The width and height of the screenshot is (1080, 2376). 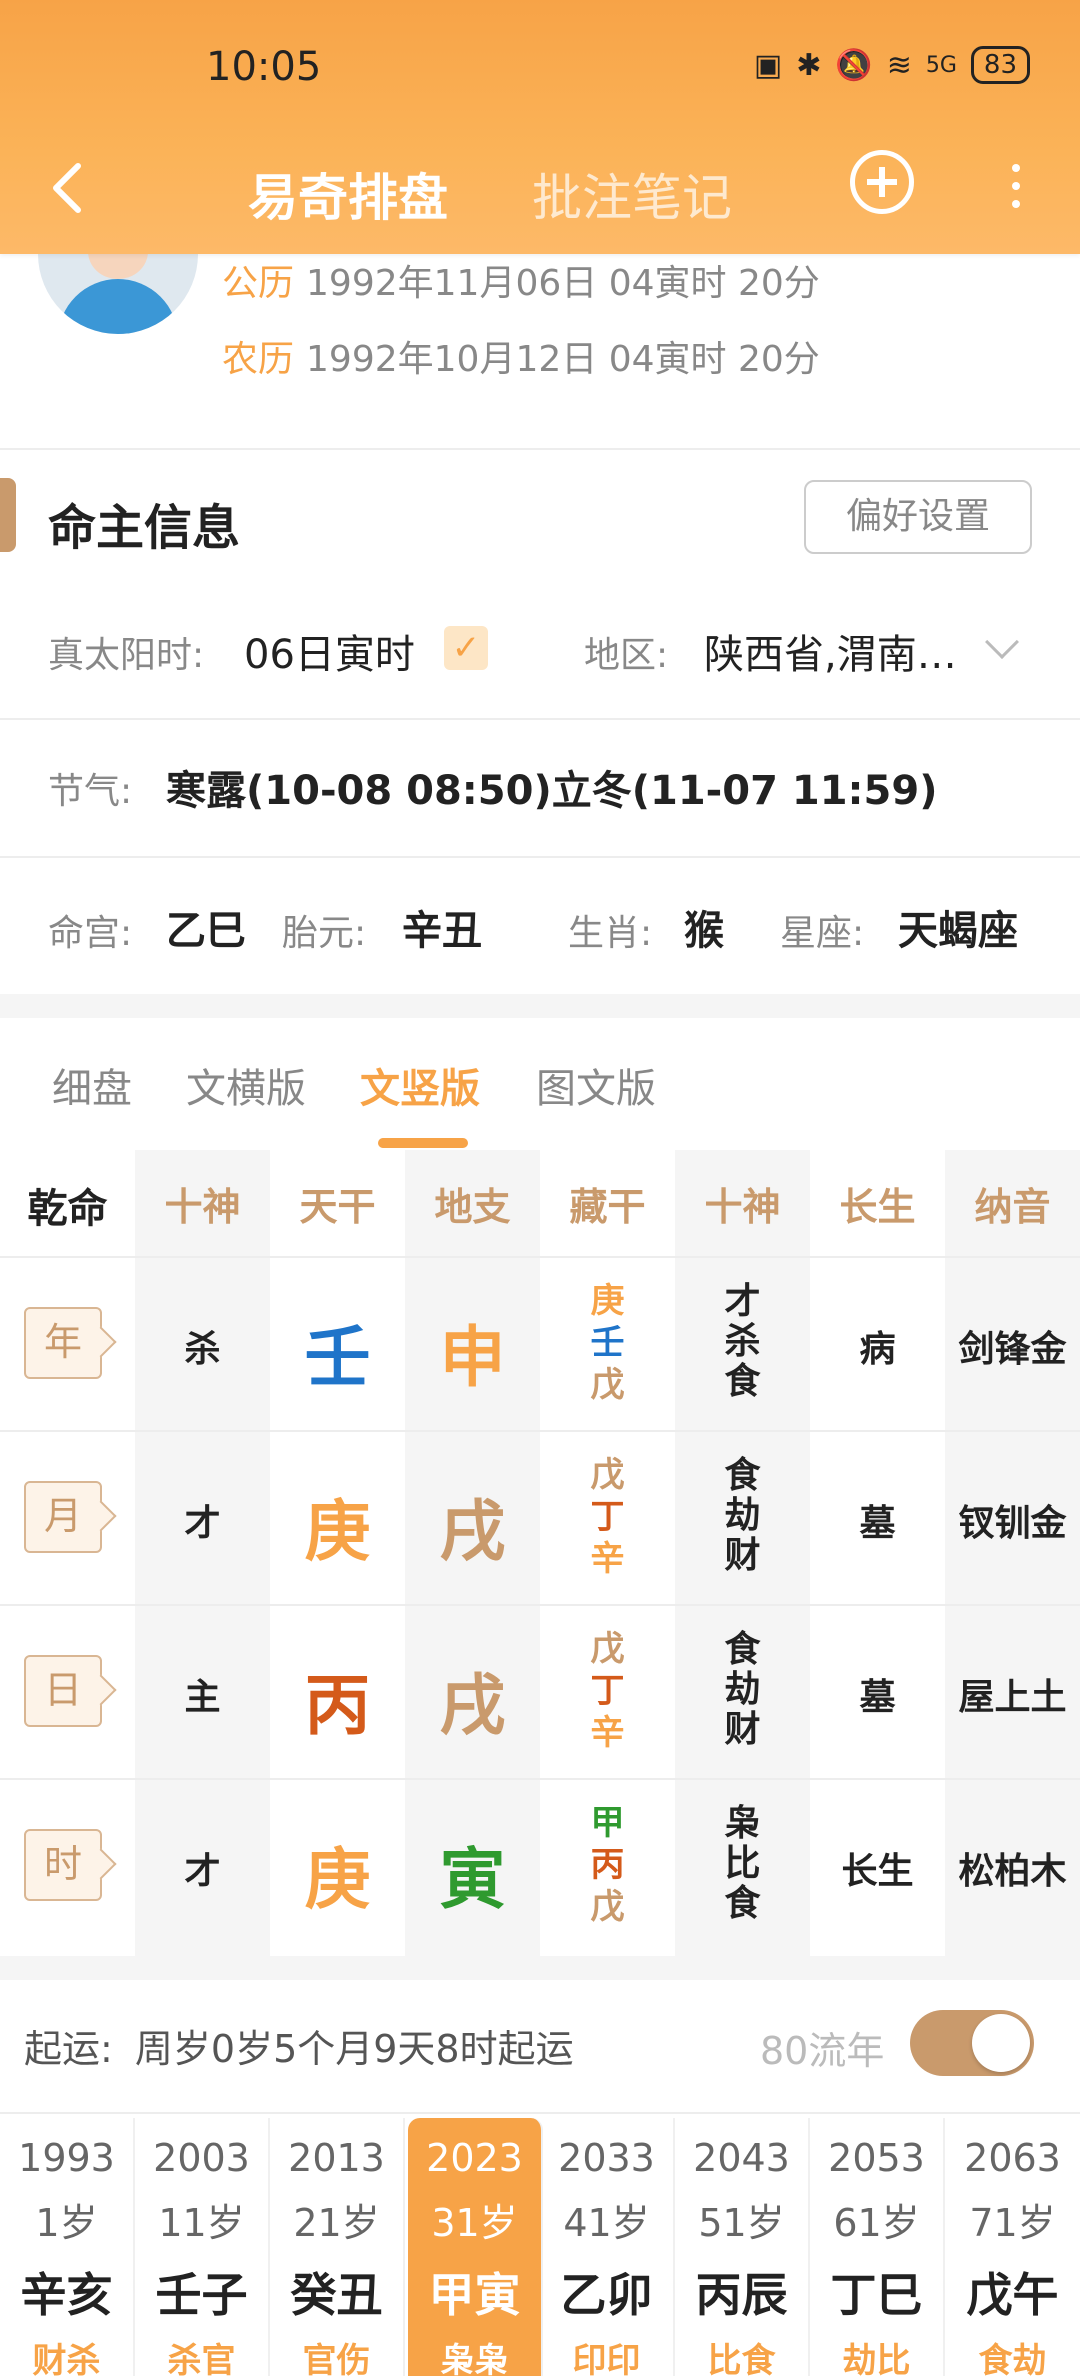 I want to click on tab-tuwenban: 图文版, so click(x=596, y=1085).